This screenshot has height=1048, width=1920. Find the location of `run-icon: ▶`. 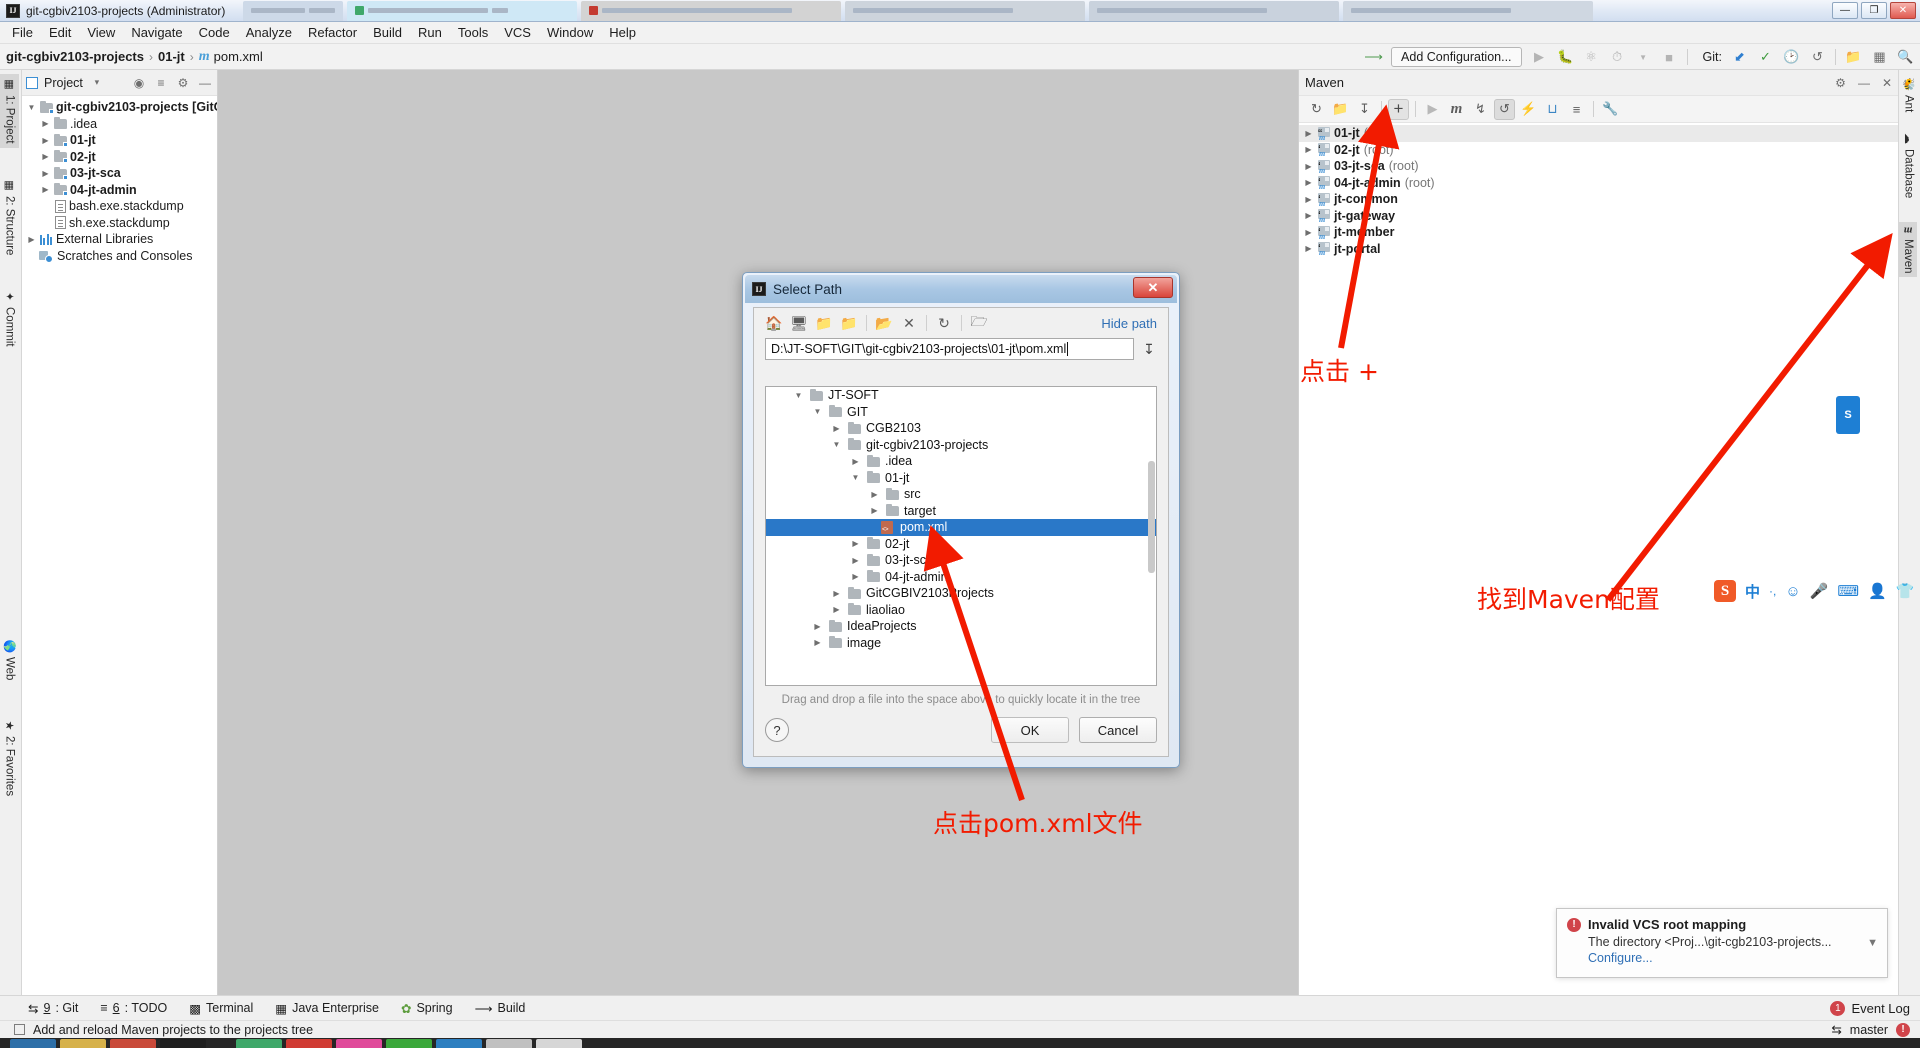

run-icon: ▶ is located at coordinates (1539, 57).